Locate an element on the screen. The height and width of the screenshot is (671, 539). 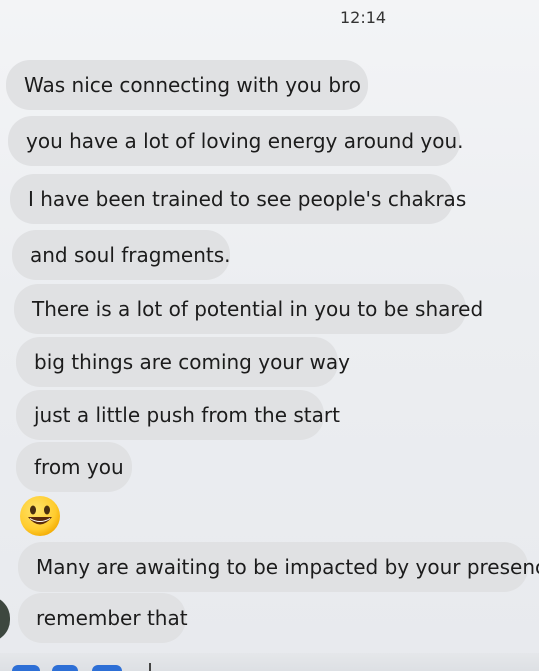
message-bubble: and soul fragments. is located at coordinates (121, 255).